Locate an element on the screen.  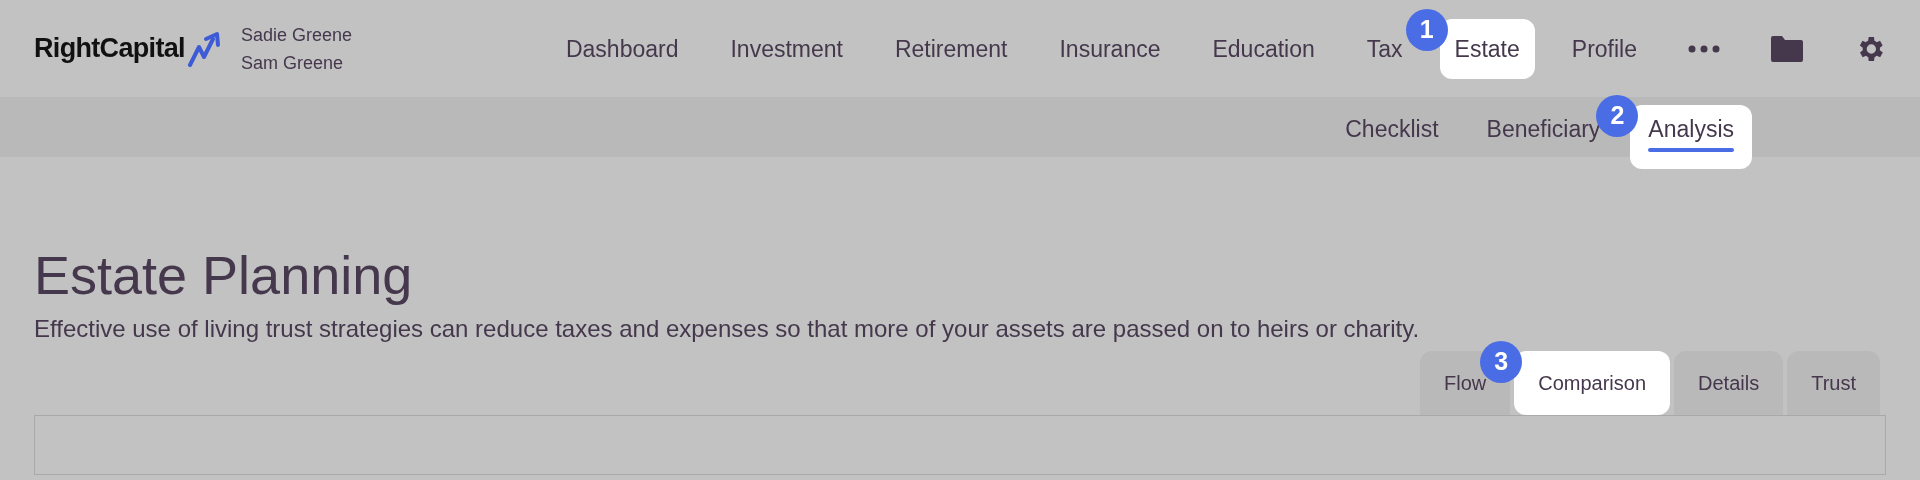
tour-step-tooltip: 1 is located at coordinates (1426, 29).